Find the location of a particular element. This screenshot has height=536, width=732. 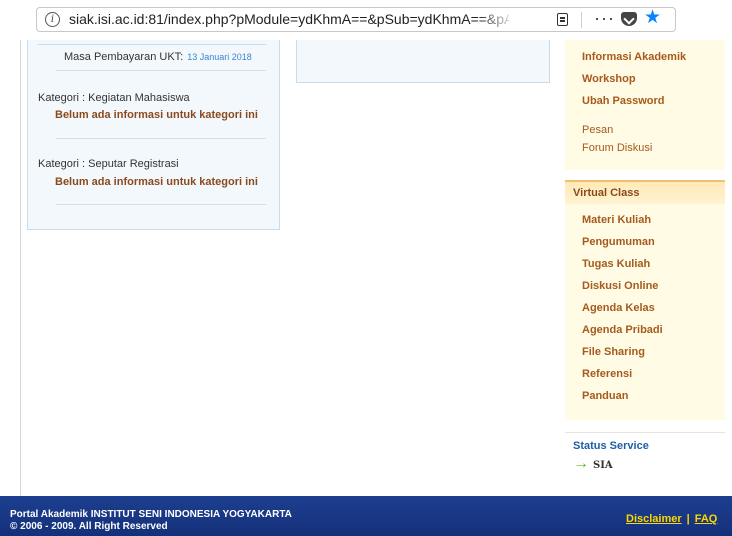

info-icon: i is located at coordinates (52, 19).